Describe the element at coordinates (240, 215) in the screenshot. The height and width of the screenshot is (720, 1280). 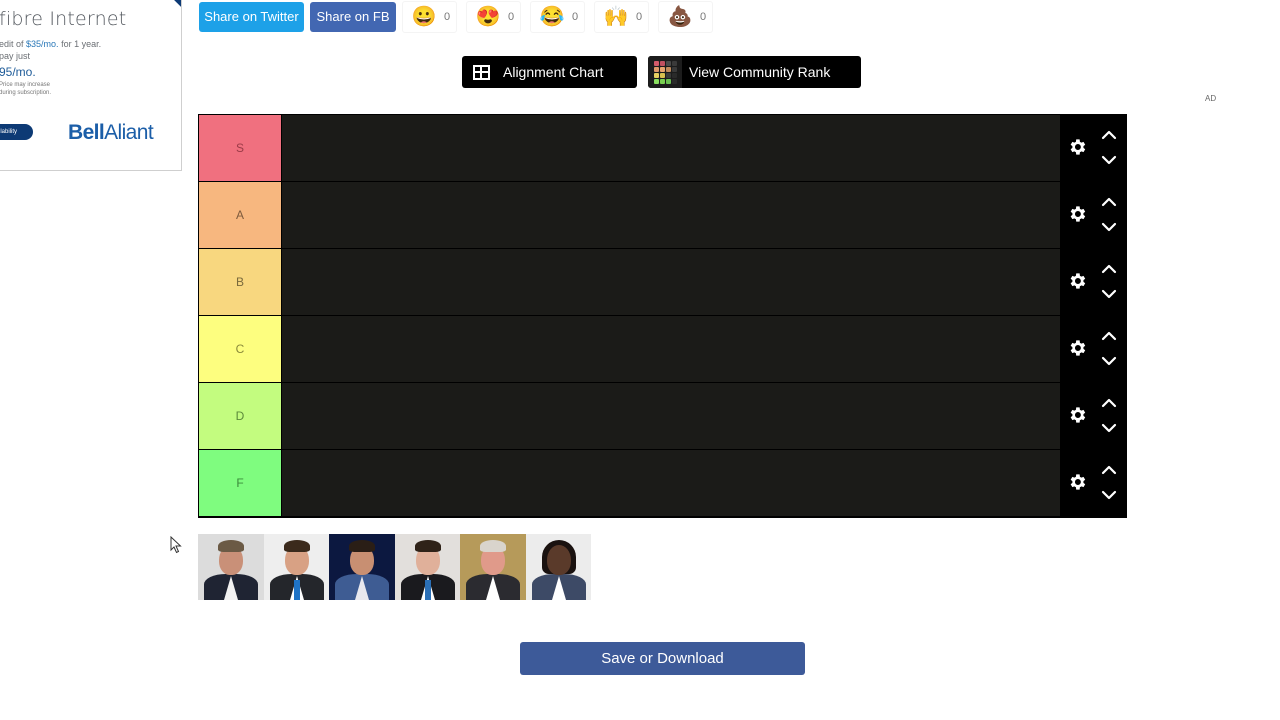
I see `tier-label: A` at that location.